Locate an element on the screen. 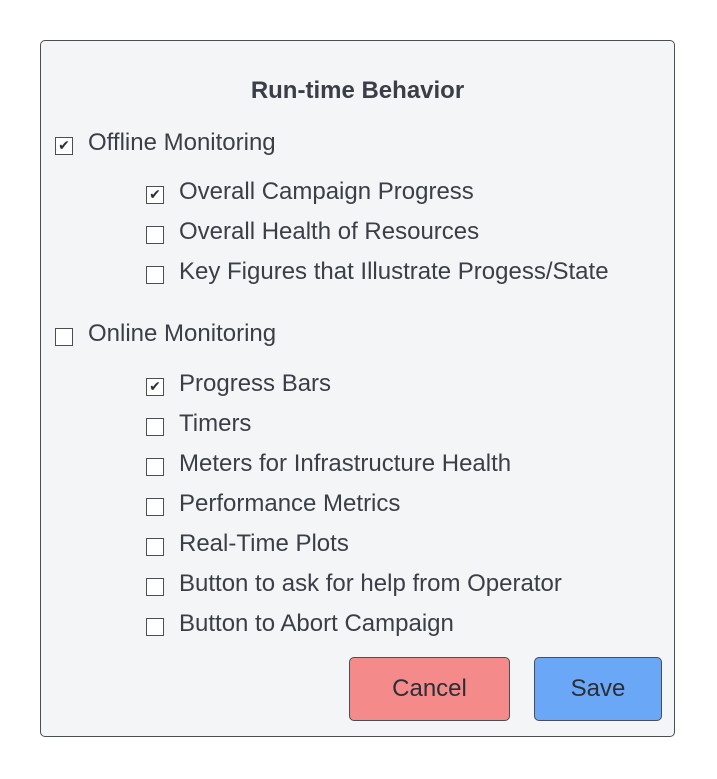 The height and width of the screenshot is (779, 717). ask-operator-help-option: Button to ask for help from Operator is located at coordinates (354, 584).